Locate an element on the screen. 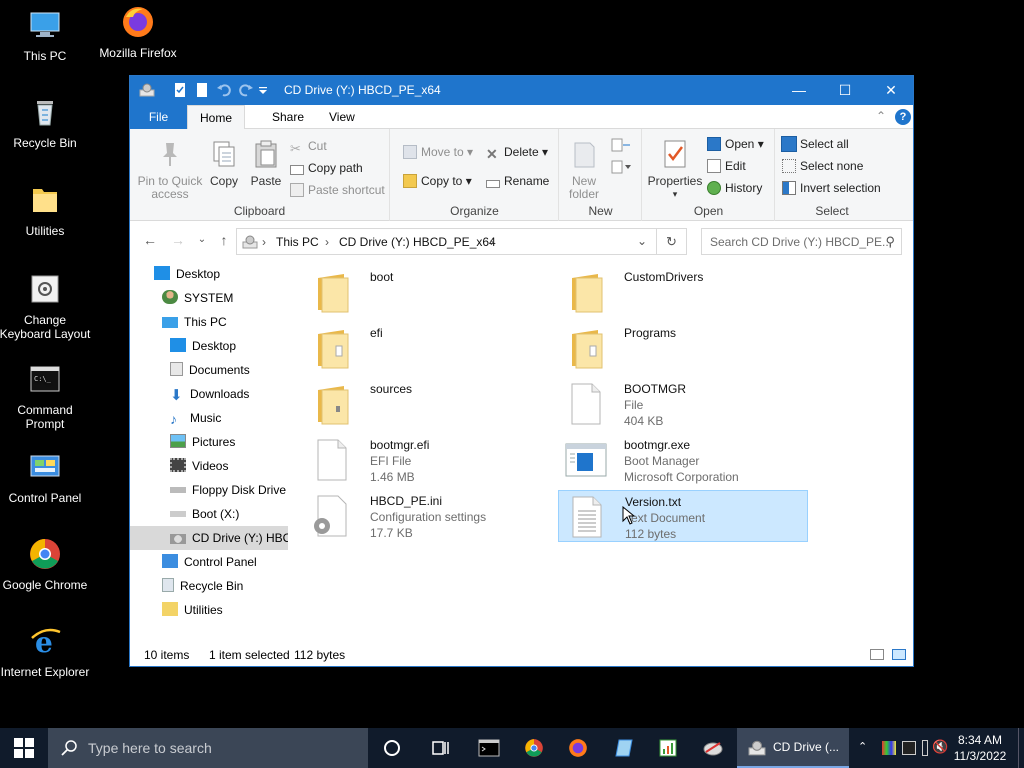 The width and height of the screenshot is (1024, 768). desktop-icon-utilities: Utilities is located at coordinates (46, 210).